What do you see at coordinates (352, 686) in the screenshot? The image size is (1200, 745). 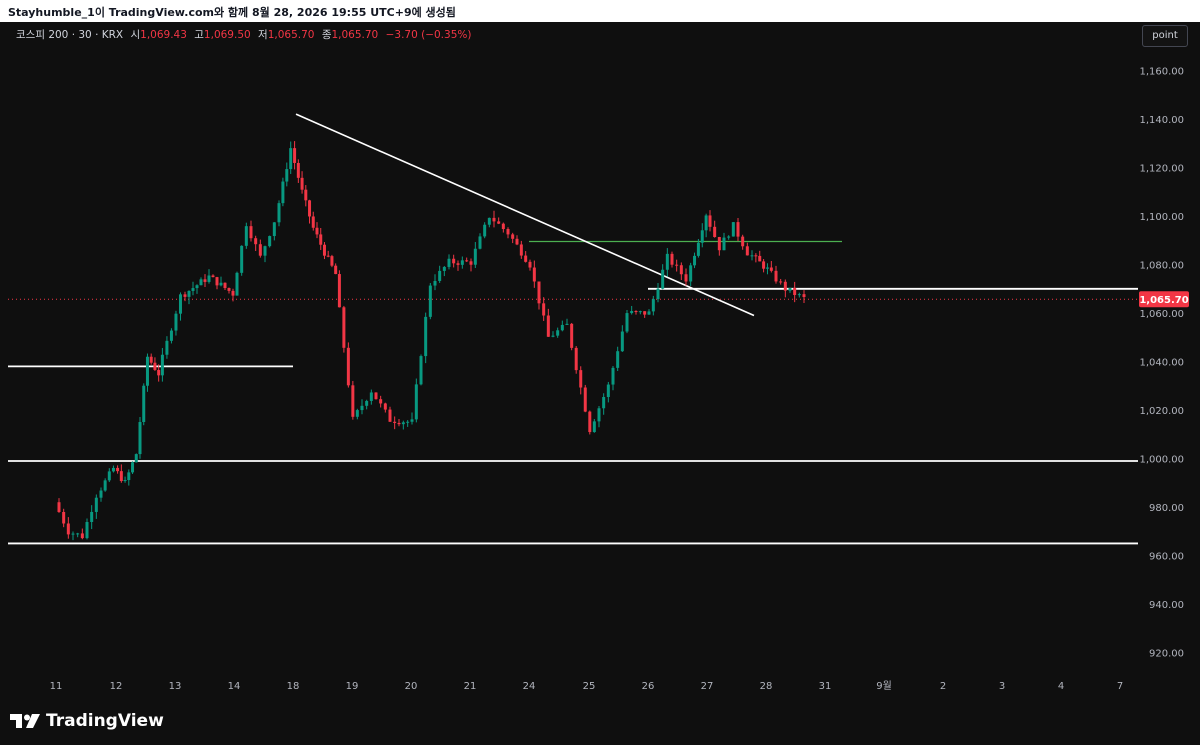 I see `x-tick-label: 19` at bounding box center [352, 686].